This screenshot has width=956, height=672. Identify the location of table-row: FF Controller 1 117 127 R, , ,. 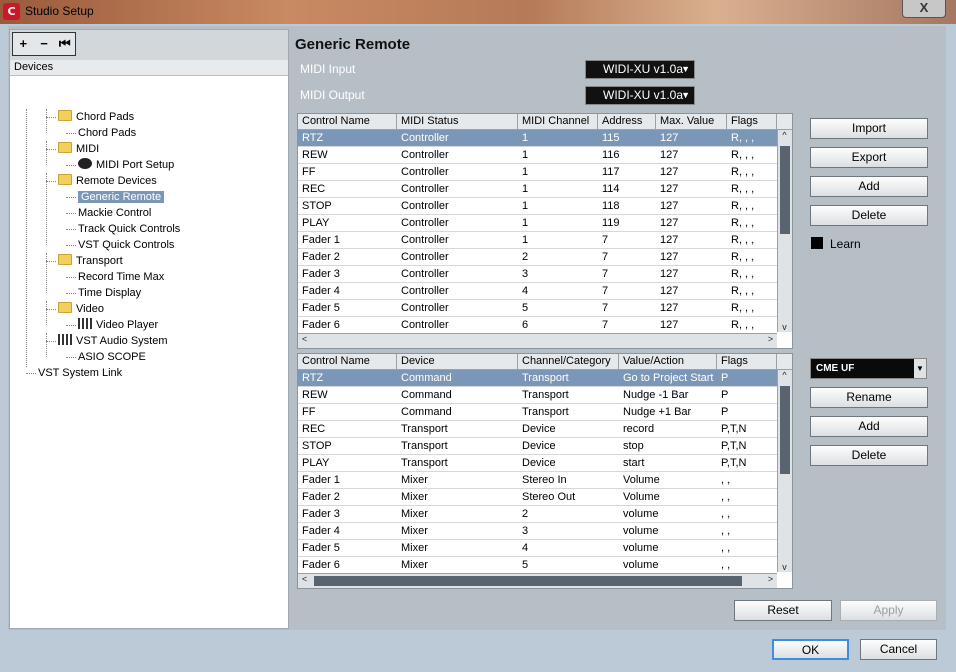
(537, 172).